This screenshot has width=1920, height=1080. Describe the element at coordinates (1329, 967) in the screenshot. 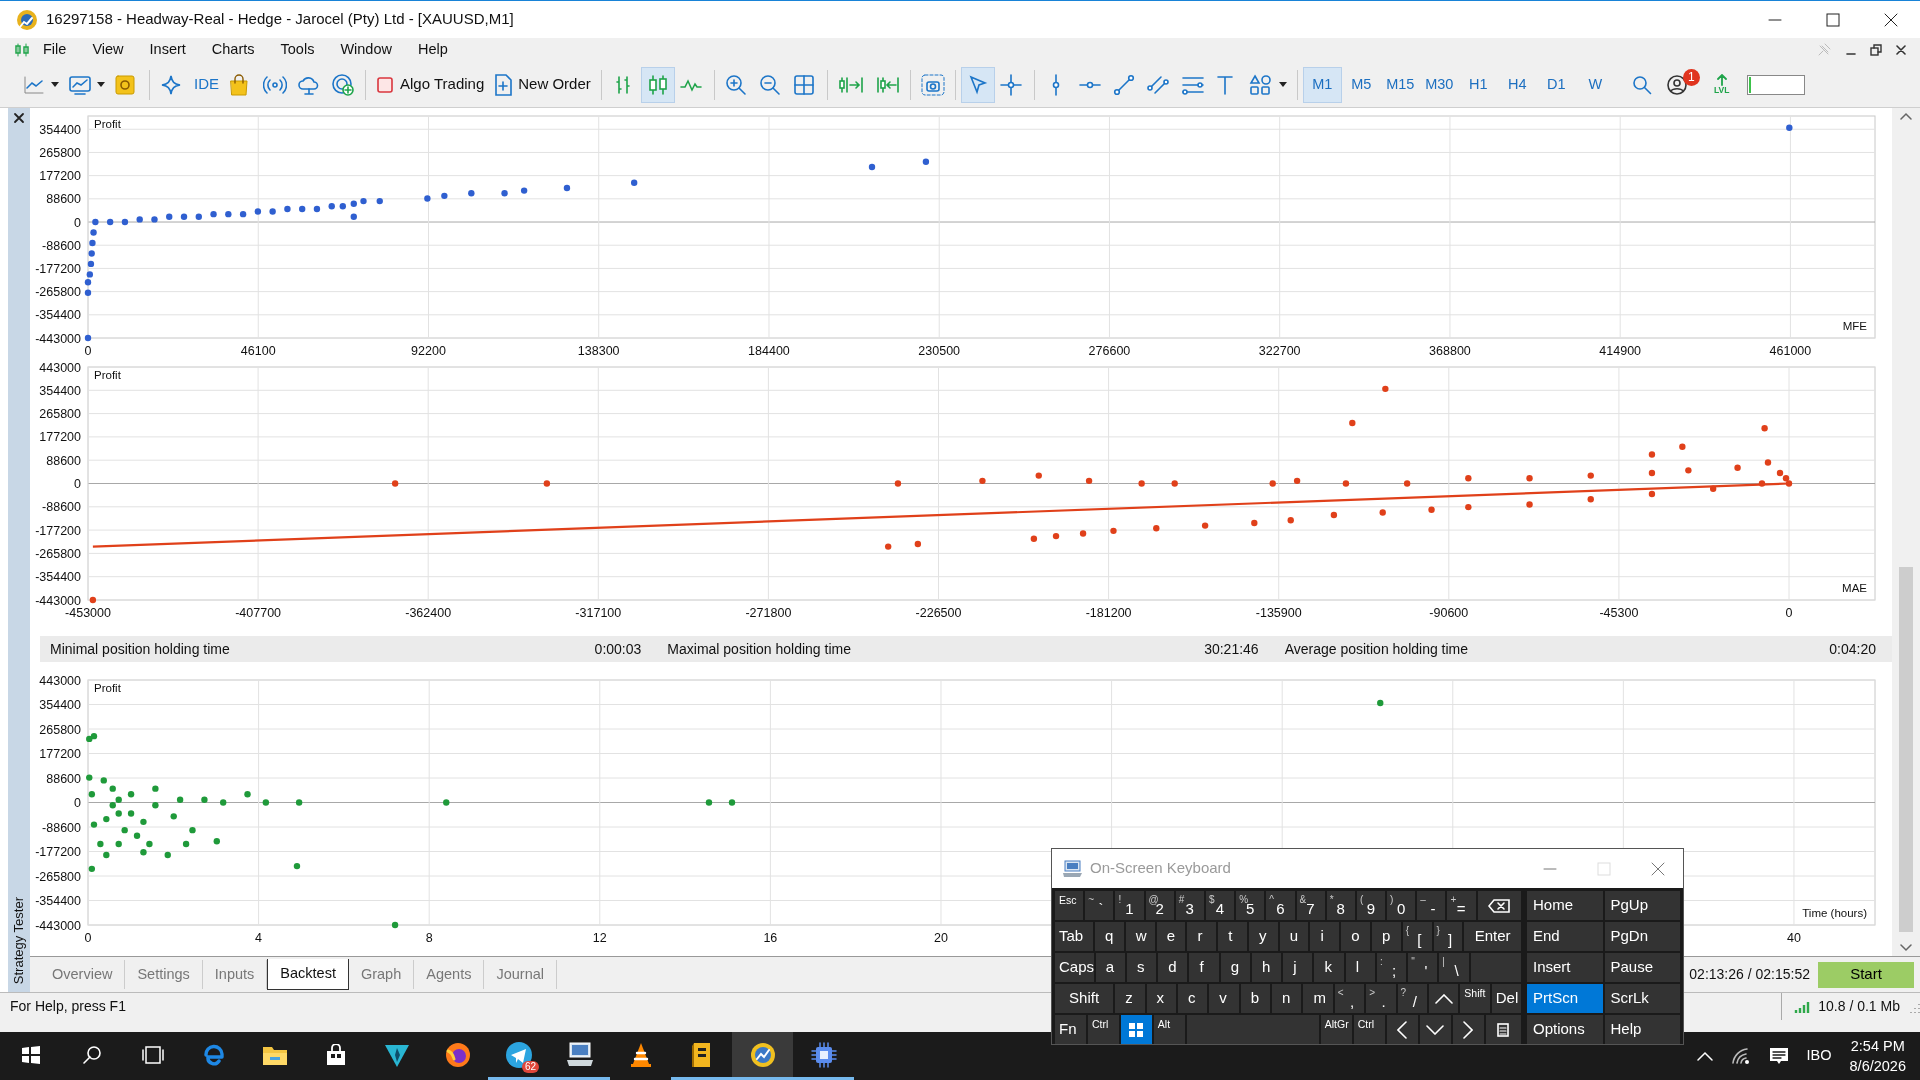

I see `keyboard-key: k` at that location.